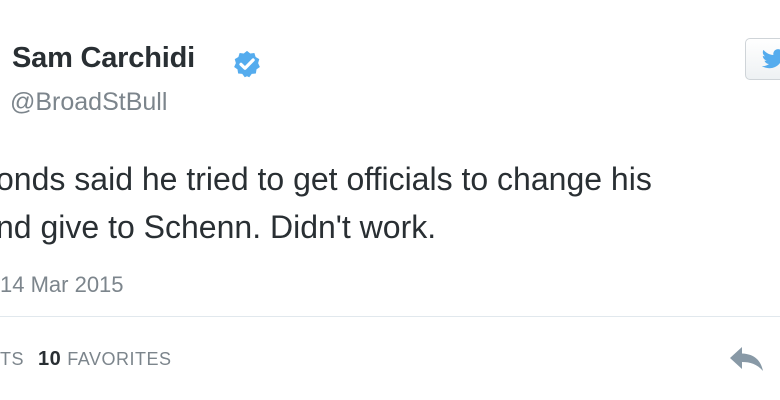  I want to click on tweet-stats: TS 10 FAVORITES, so click(85, 359).